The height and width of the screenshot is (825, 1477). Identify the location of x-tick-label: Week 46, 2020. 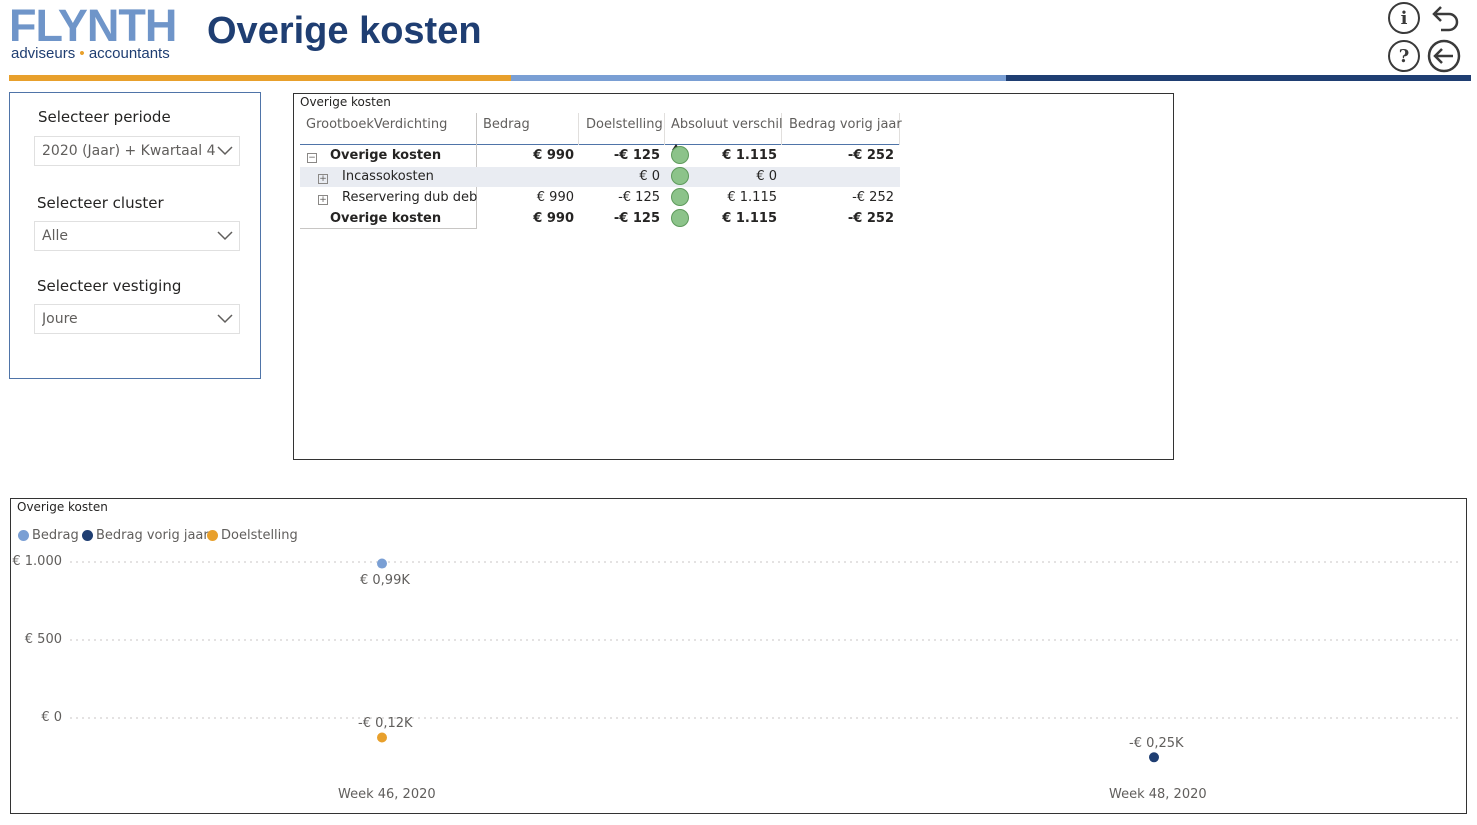
(387, 794).